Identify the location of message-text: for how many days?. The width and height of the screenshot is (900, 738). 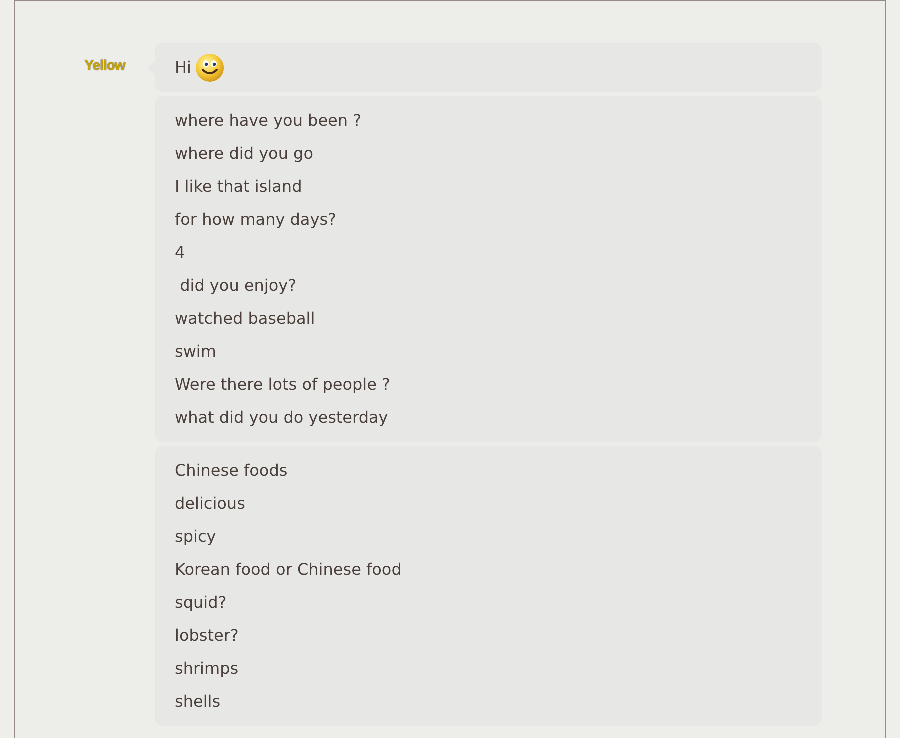
(256, 220).